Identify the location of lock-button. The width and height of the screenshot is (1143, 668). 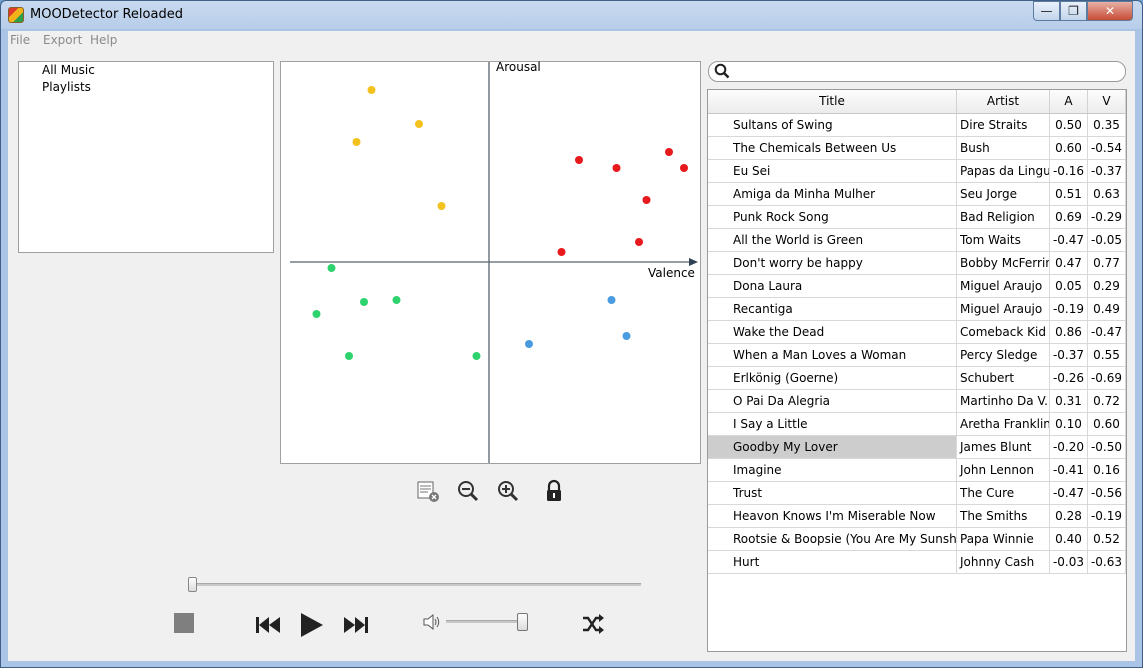
(554, 491).